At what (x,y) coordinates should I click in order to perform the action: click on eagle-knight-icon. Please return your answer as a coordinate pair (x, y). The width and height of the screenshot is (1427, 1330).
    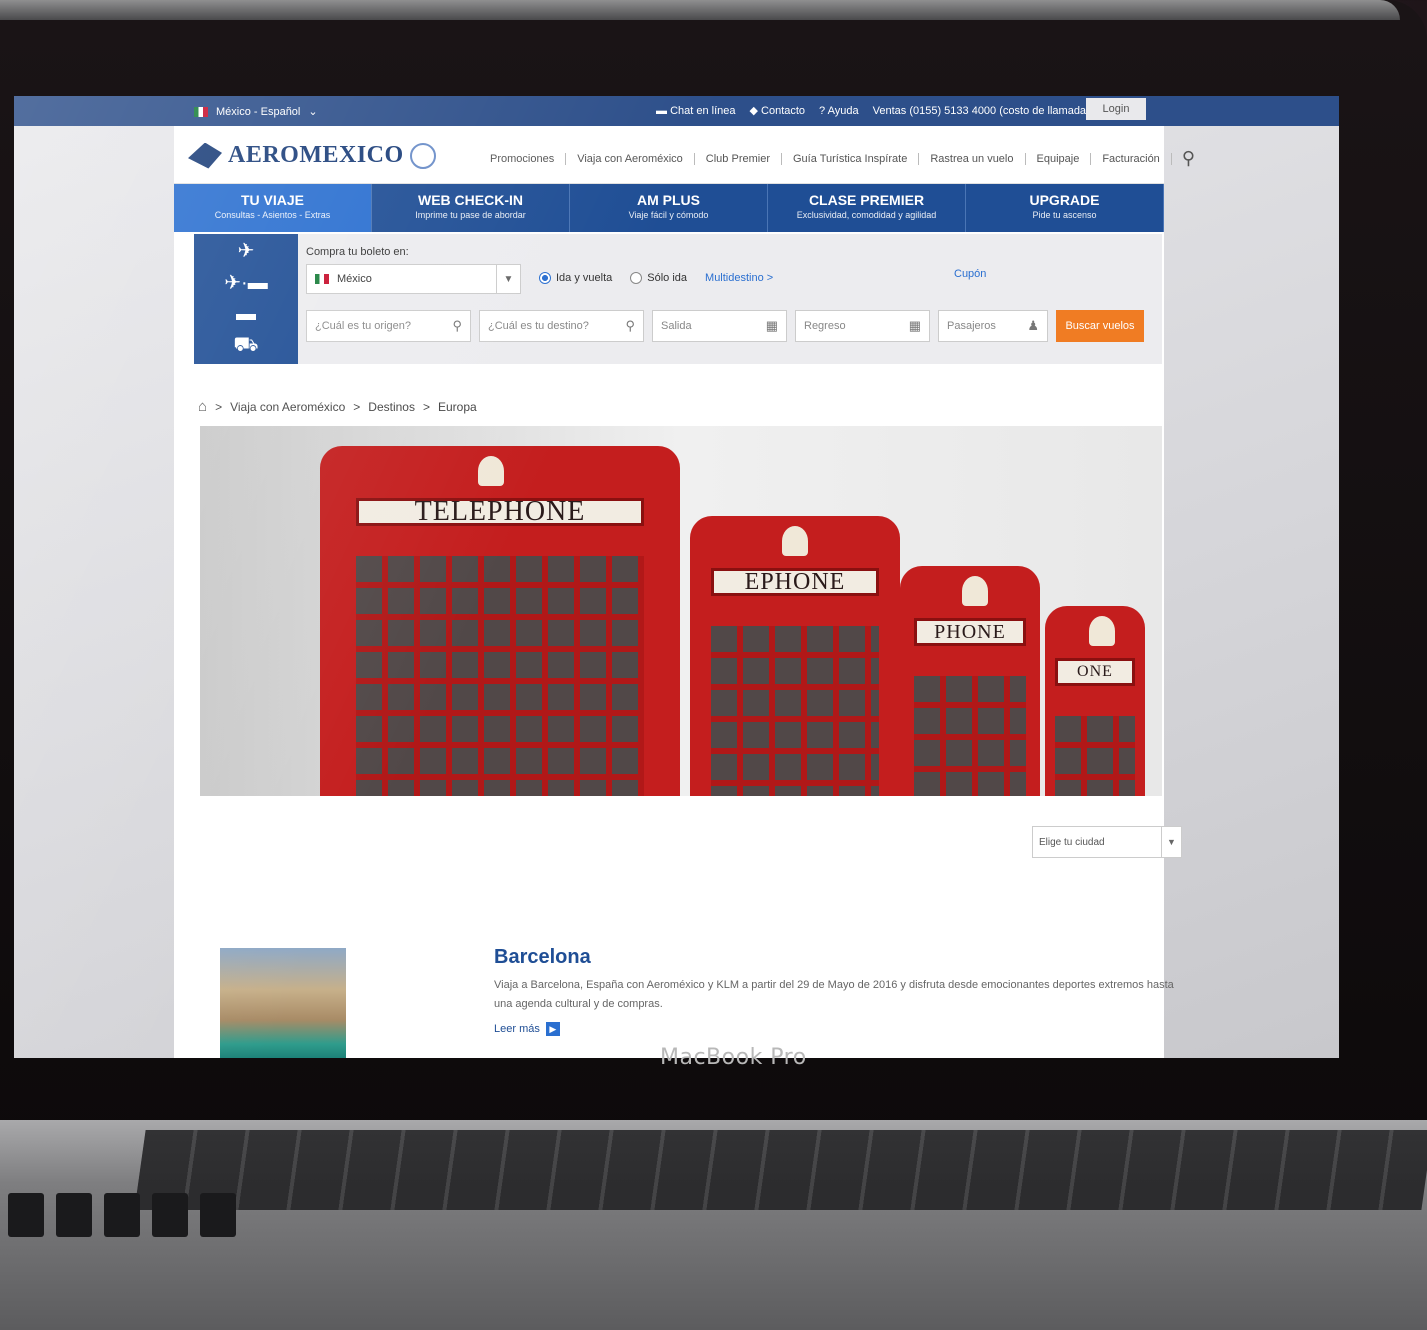
    Looking at the image, I should click on (205, 155).